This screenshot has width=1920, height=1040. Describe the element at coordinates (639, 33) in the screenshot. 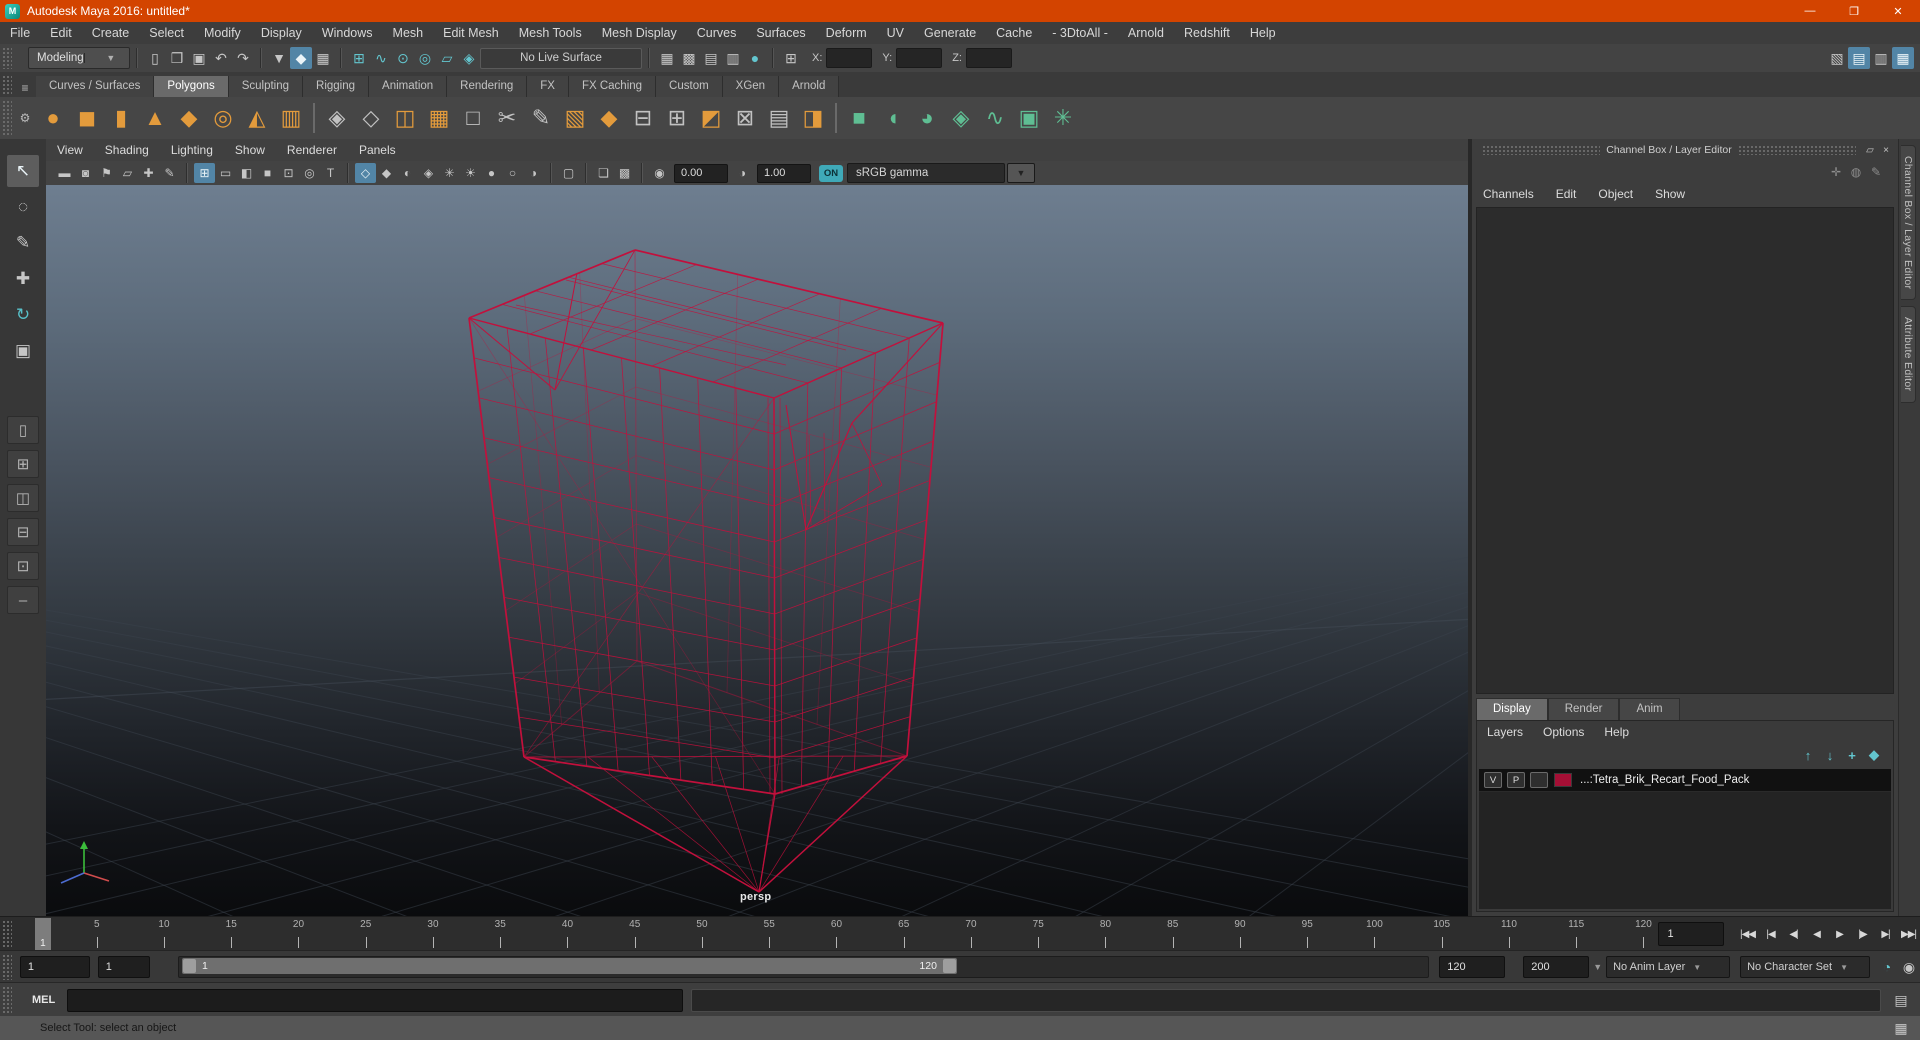

I see `menu-mesh-display: Mesh Display` at that location.